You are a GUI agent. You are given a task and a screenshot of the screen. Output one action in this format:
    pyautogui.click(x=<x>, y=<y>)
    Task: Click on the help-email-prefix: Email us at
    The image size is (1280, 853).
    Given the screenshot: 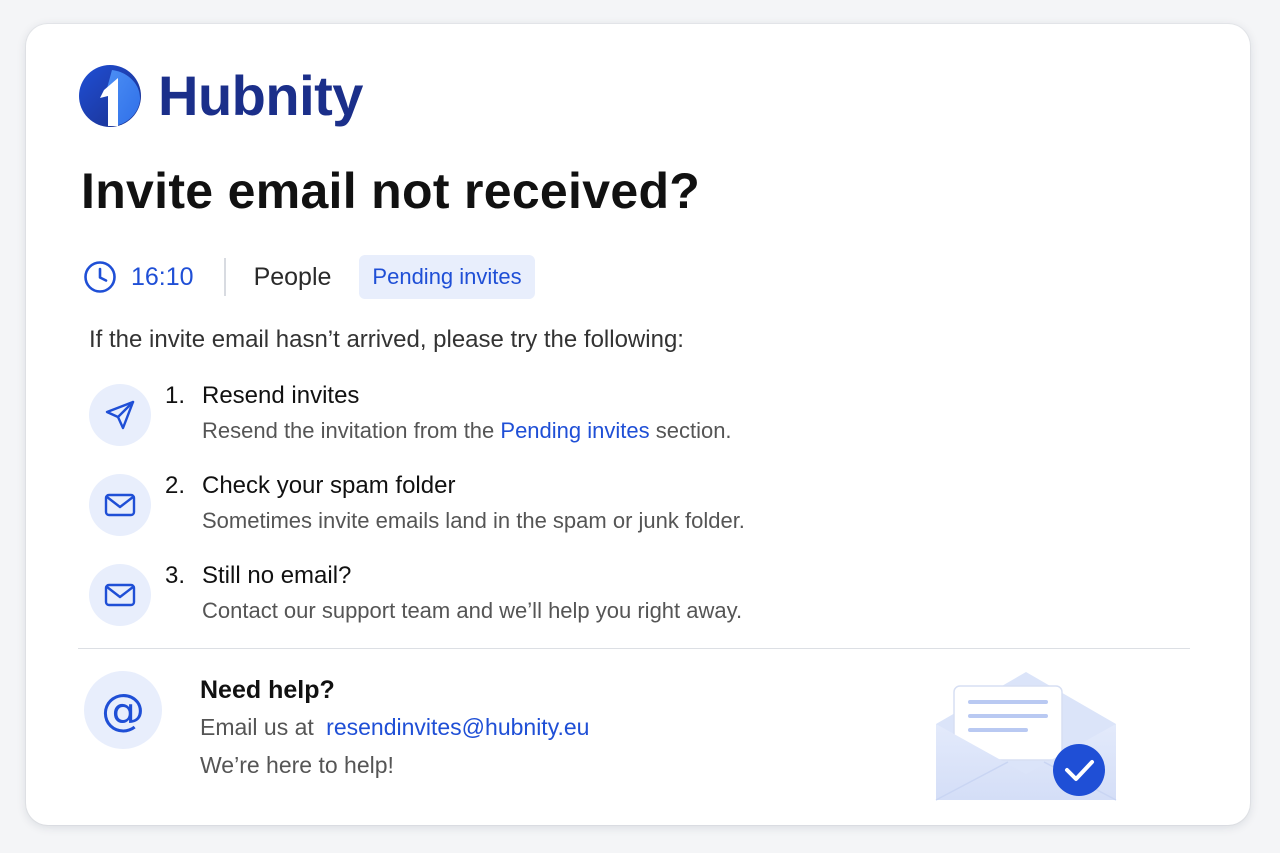 What is the action you would take?
    pyautogui.click(x=257, y=727)
    